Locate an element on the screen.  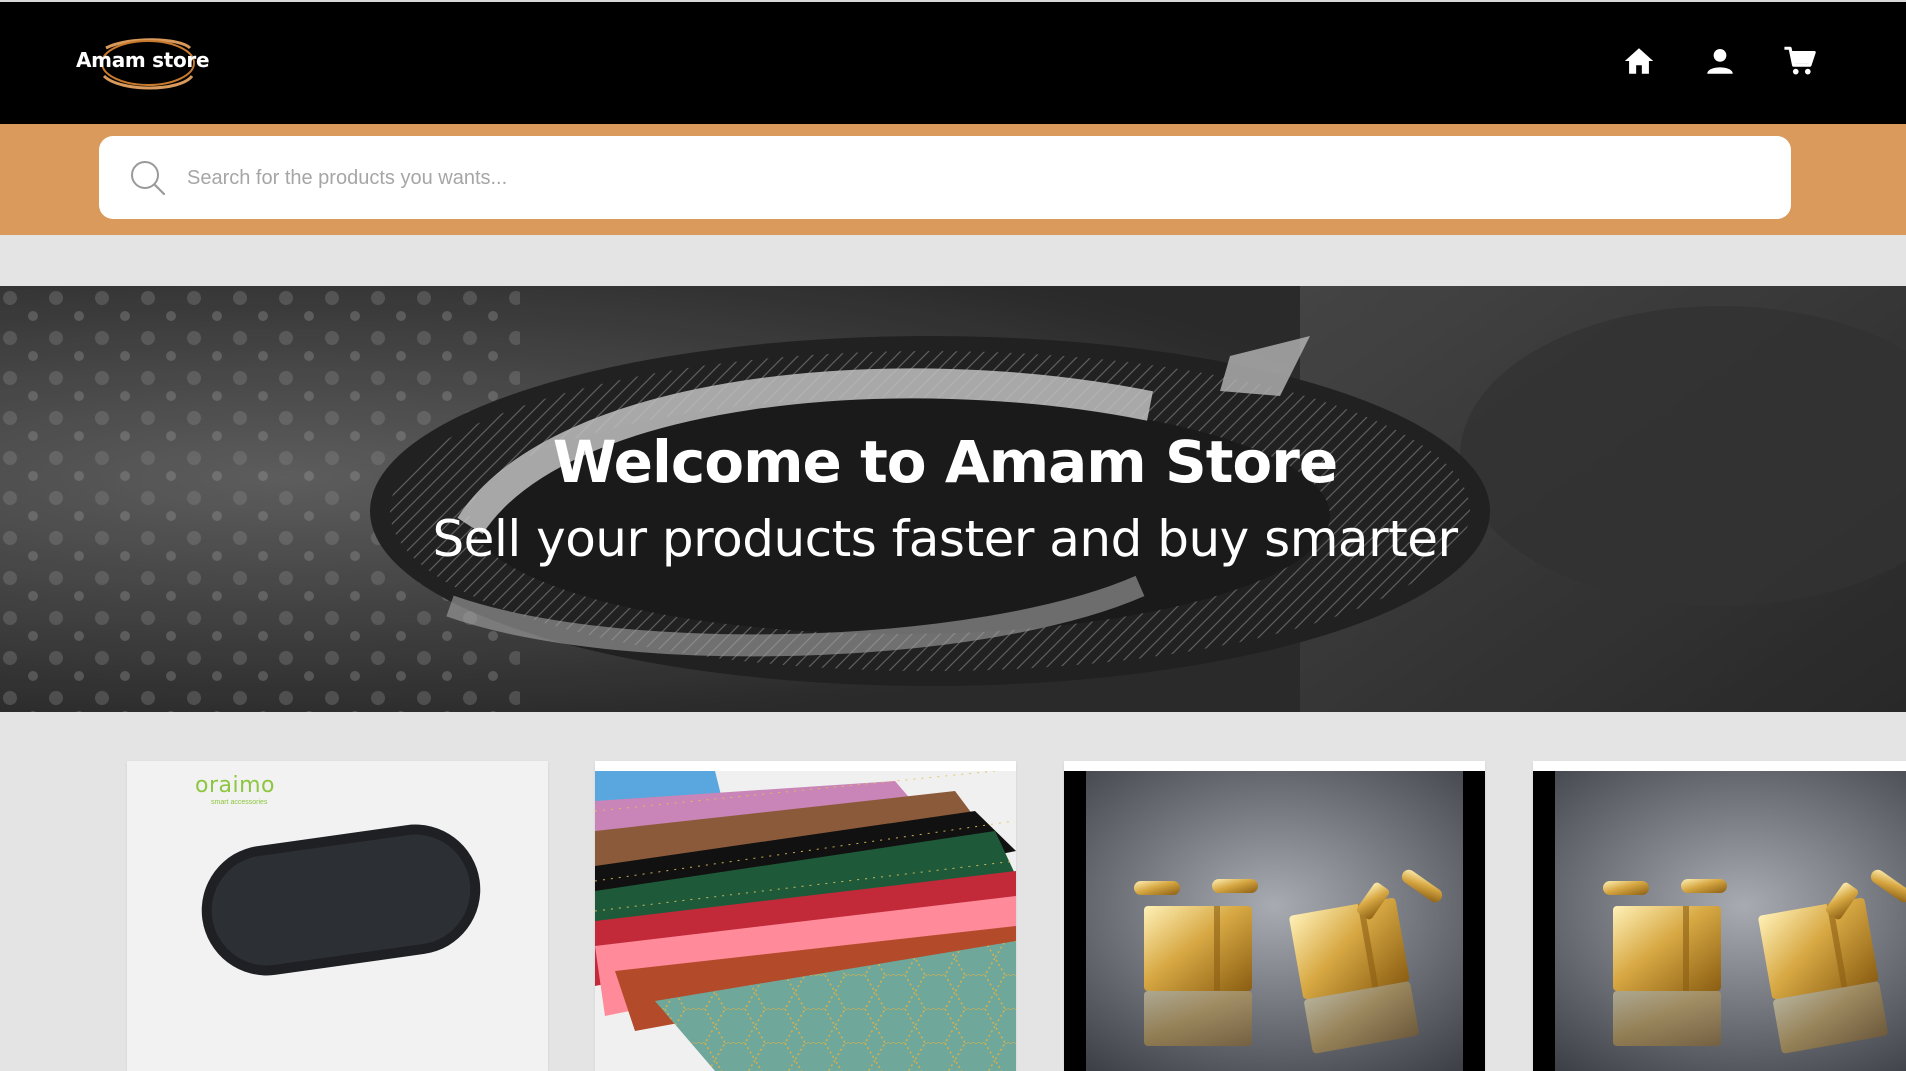
search-box is located at coordinates (945, 177).